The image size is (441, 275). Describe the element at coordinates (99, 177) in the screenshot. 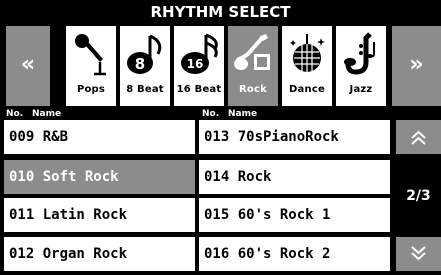

I see `rhythm-item-selected: 010 Soft Rock` at that location.